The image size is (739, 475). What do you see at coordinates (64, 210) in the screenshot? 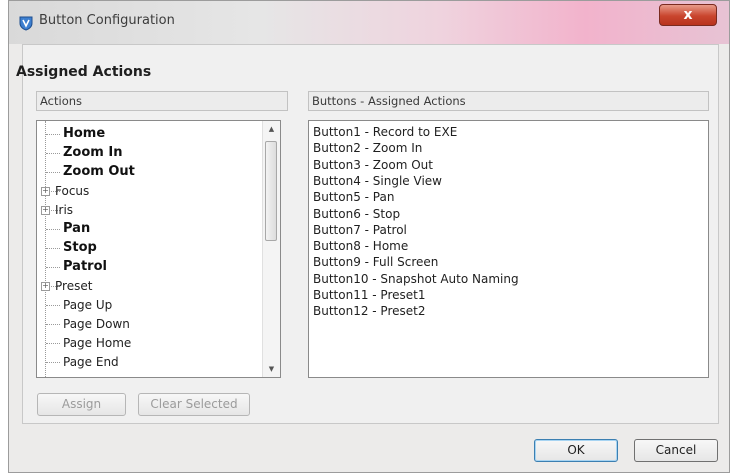
I see `action-item-label: Iris` at bounding box center [64, 210].